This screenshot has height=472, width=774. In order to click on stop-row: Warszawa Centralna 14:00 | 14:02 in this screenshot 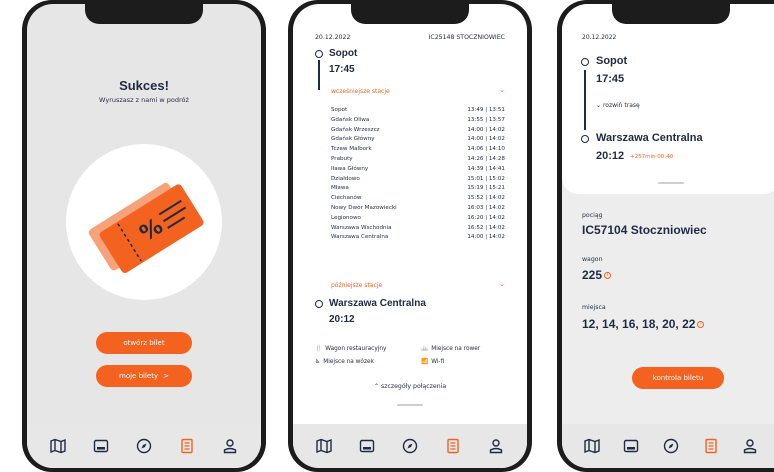, I will do `click(418, 238)`.